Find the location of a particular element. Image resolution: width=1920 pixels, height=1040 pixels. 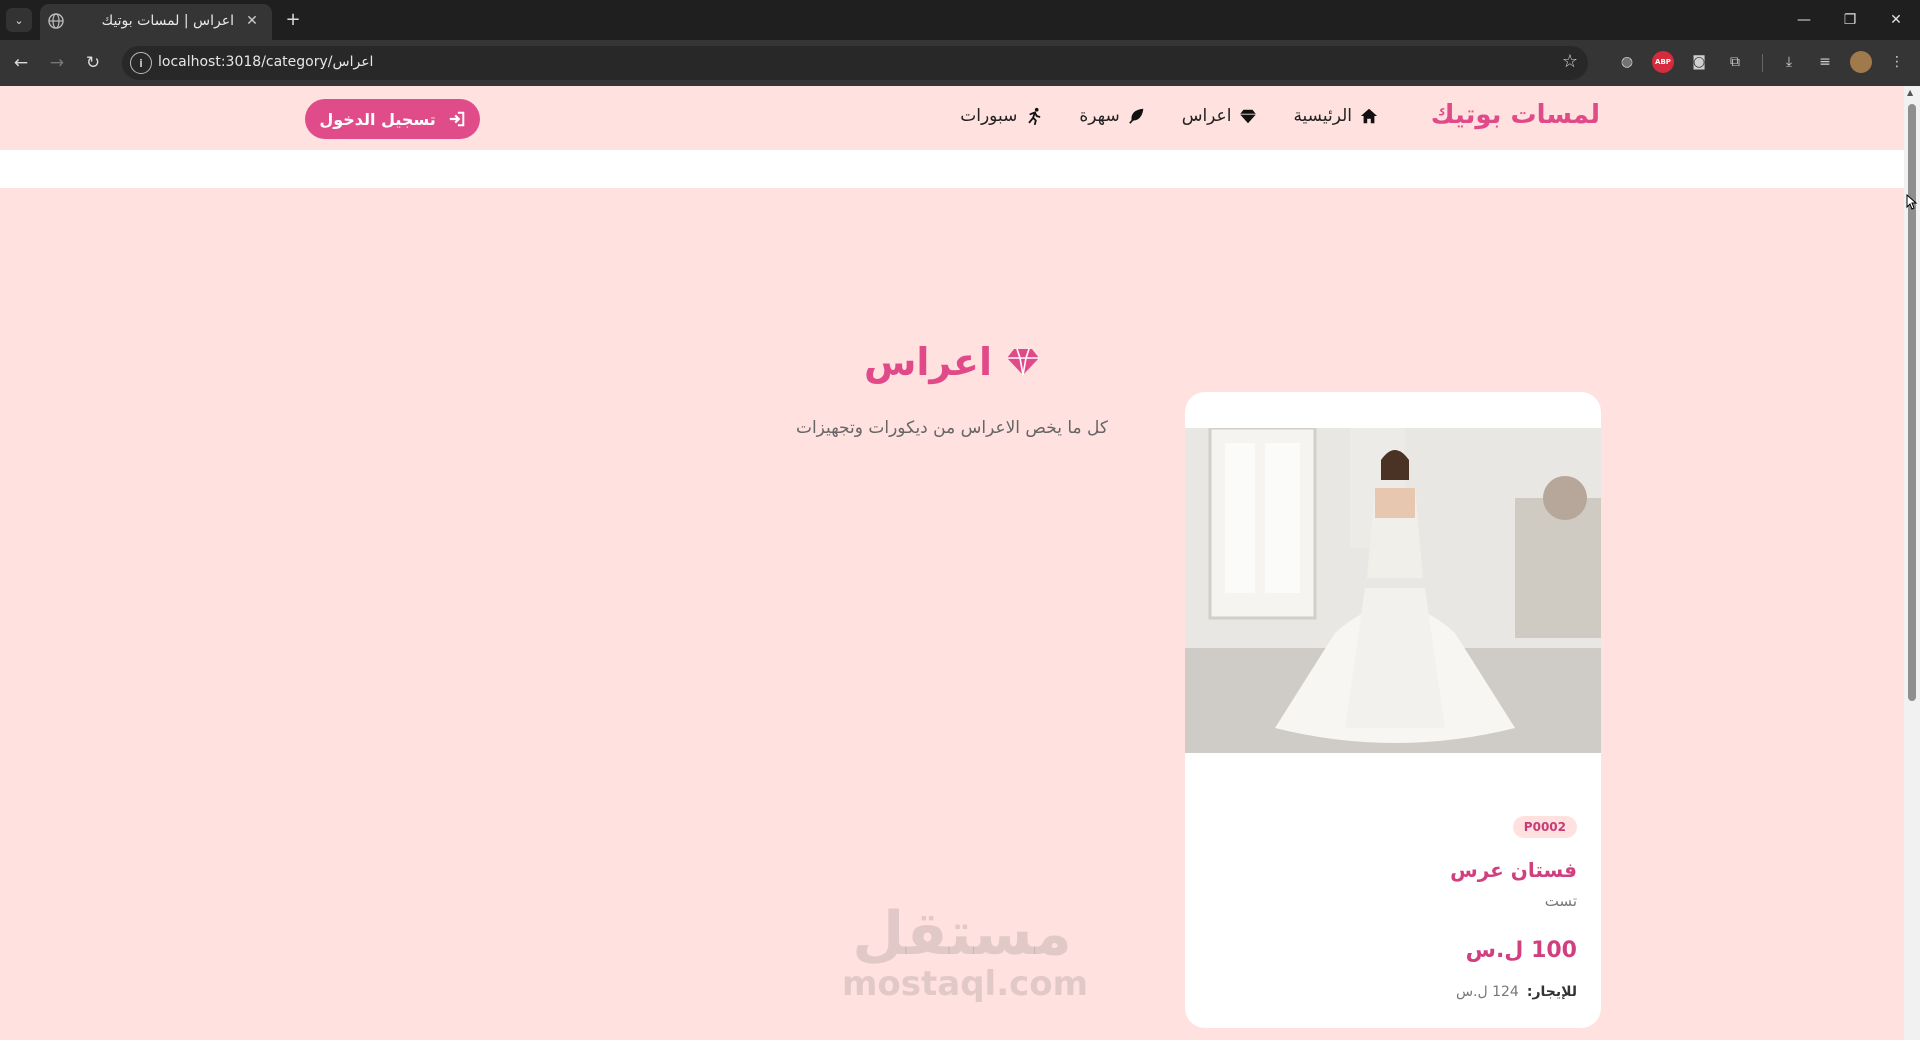

brand-logo: لمسات بوتيك is located at coordinates (1515, 115).